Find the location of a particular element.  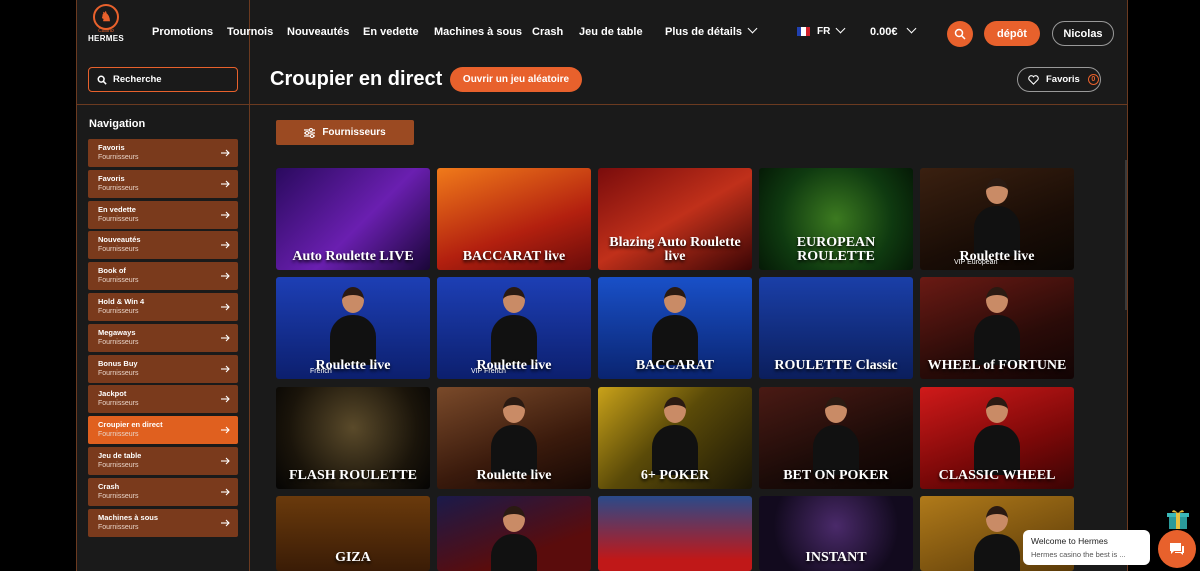

logo-icon: ♞ is located at coordinates (106, 17).